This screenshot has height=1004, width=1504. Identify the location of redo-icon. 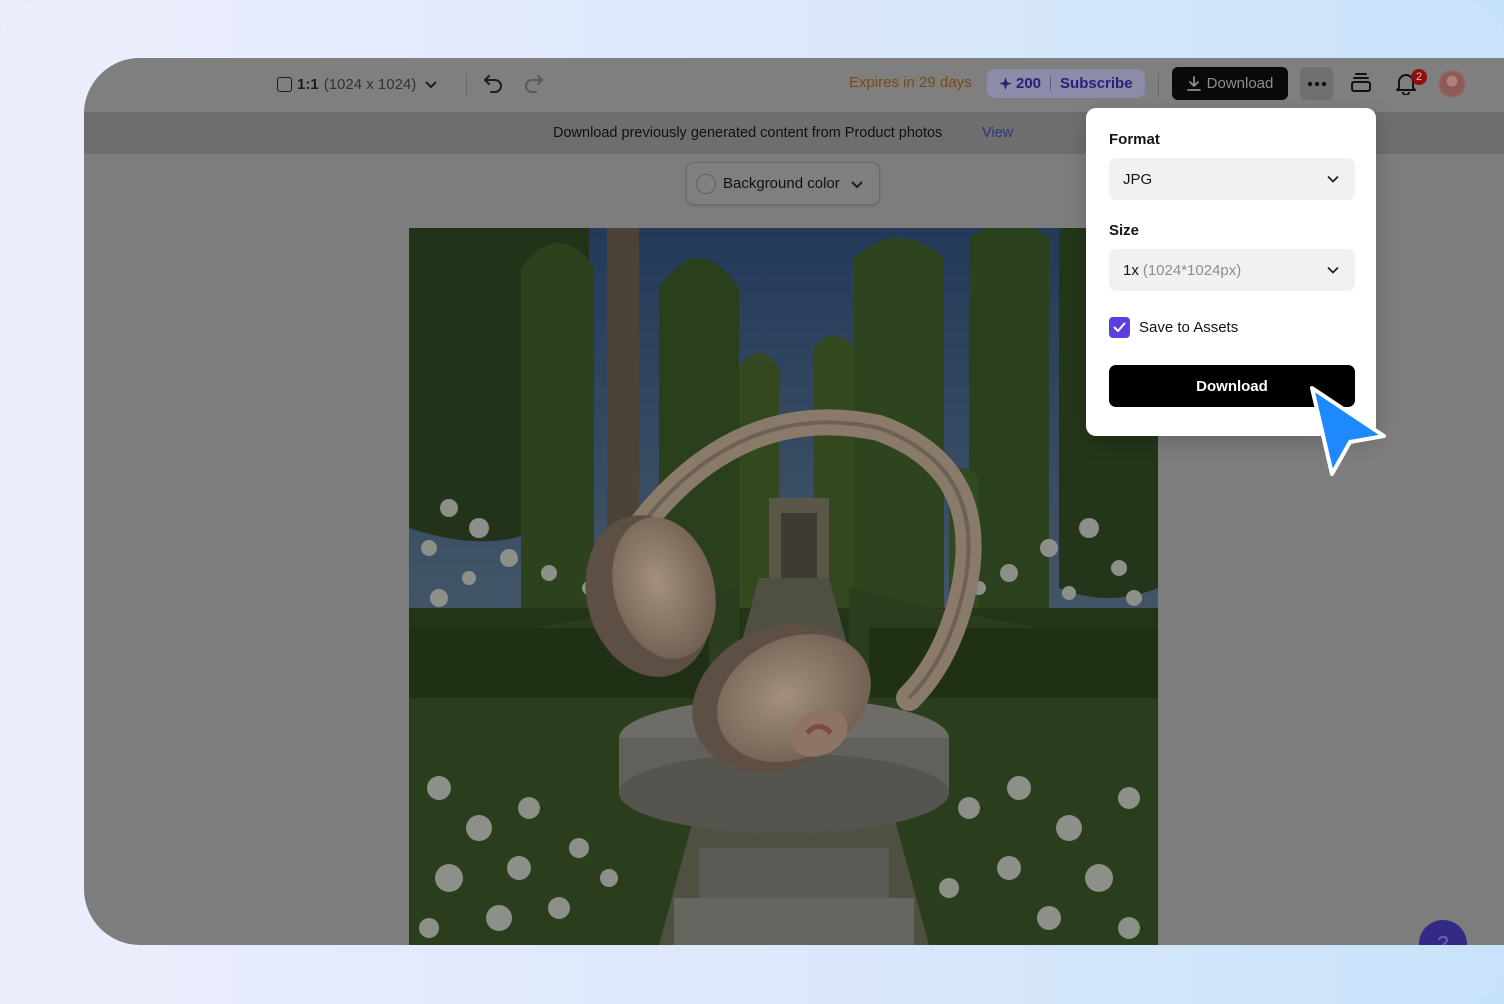
(534, 83).